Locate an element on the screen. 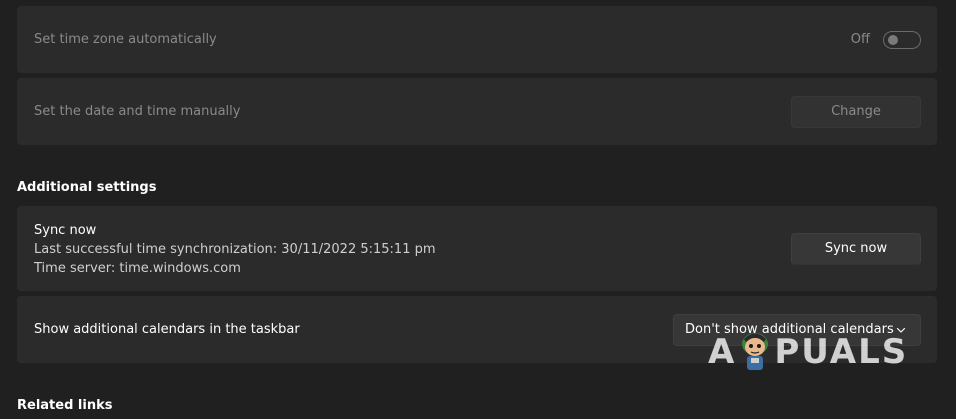 The width and height of the screenshot is (956, 419). change-button: Change is located at coordinates (856, 111).